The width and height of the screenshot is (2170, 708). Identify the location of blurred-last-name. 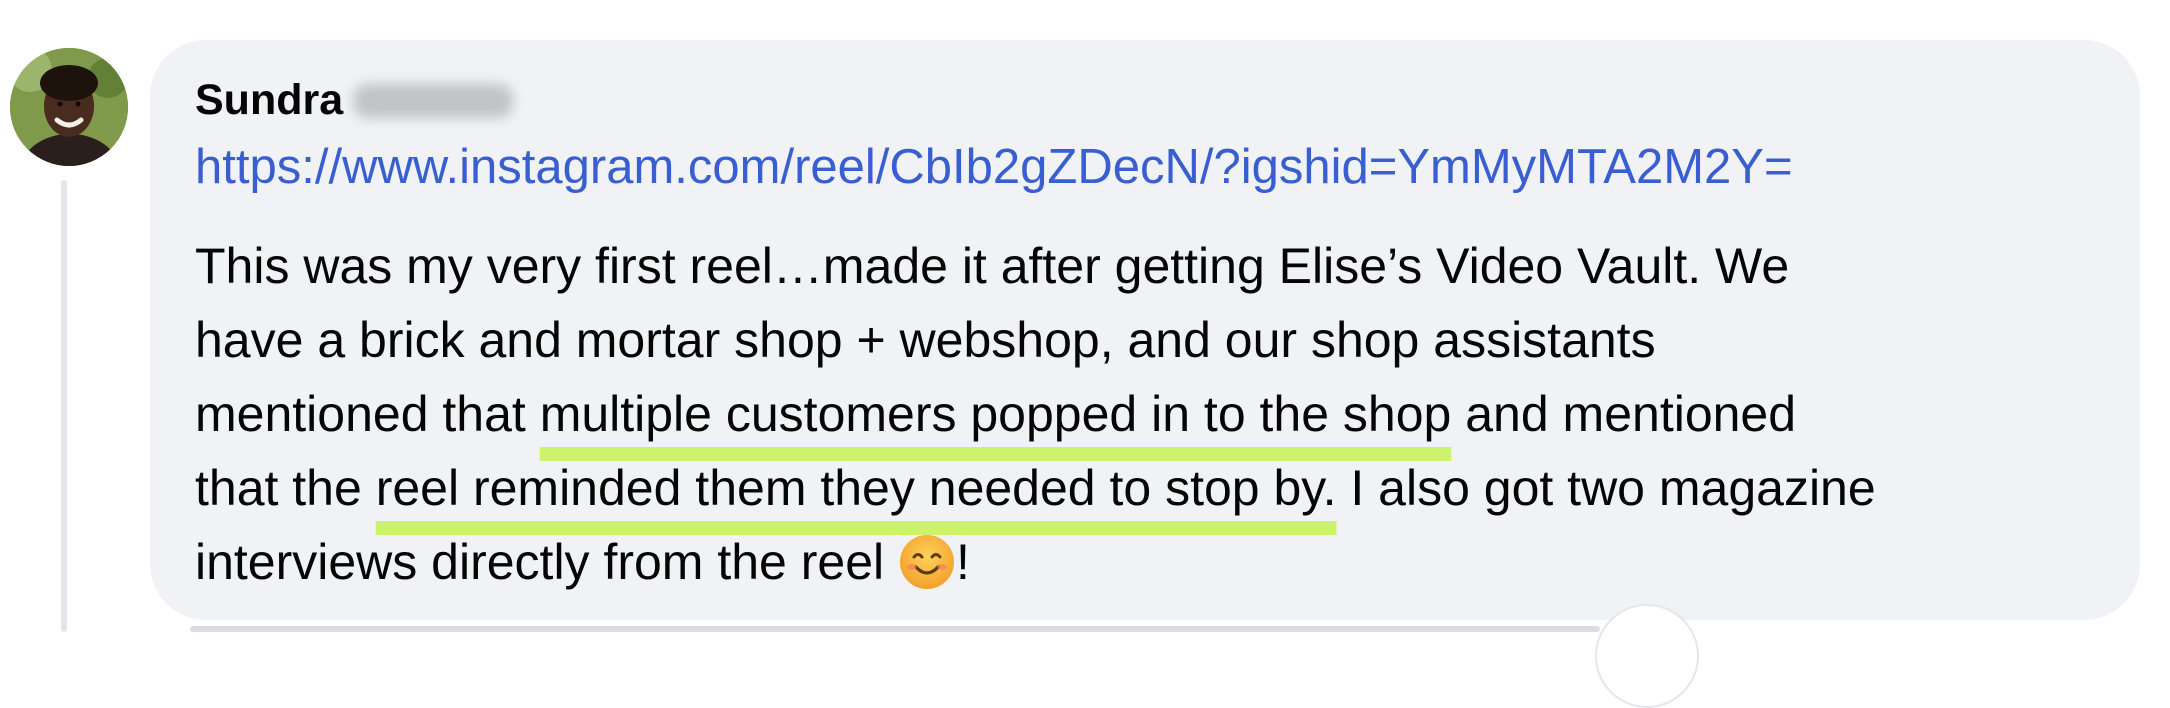
(433, 101).